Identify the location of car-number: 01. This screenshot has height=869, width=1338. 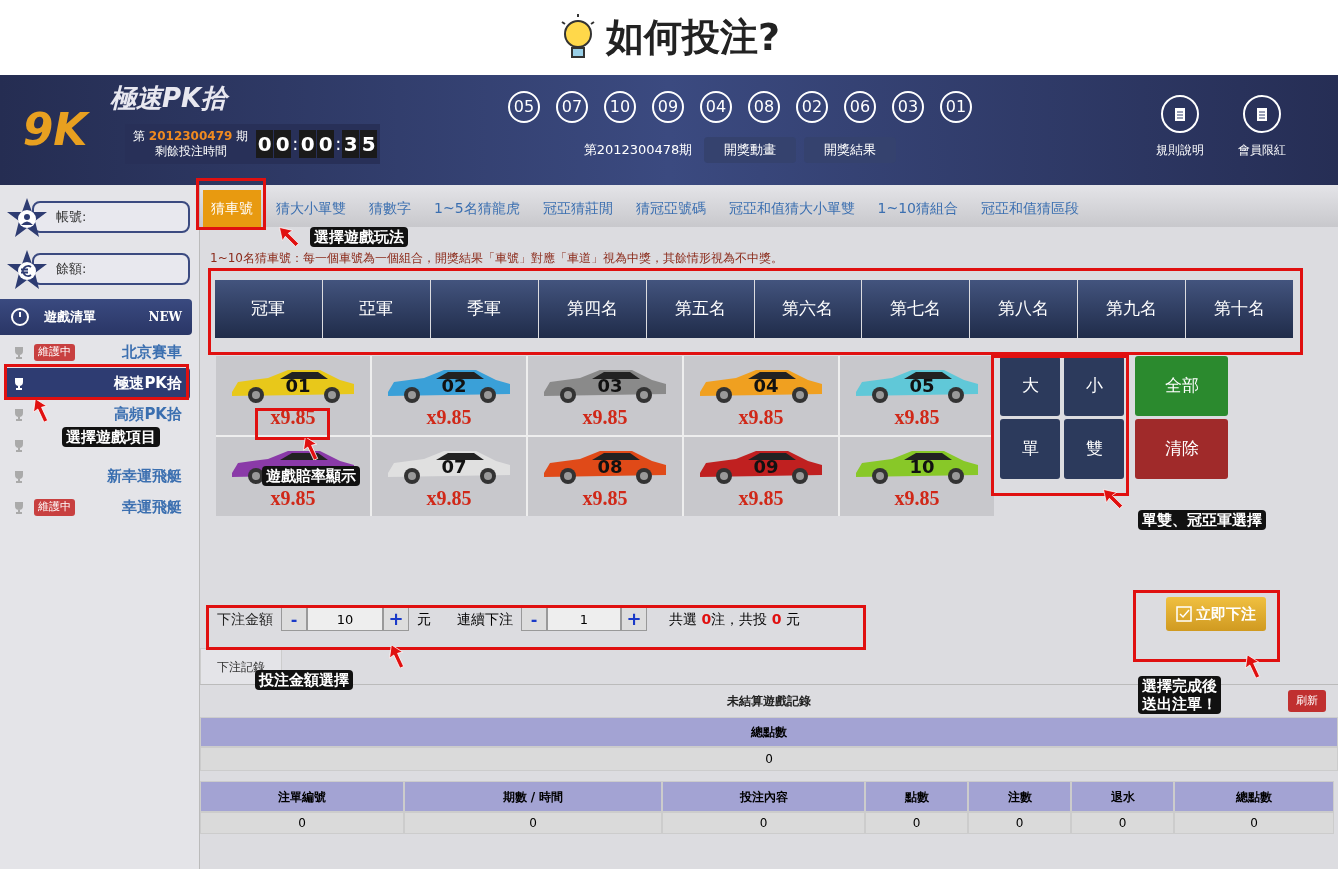
(298, 385).